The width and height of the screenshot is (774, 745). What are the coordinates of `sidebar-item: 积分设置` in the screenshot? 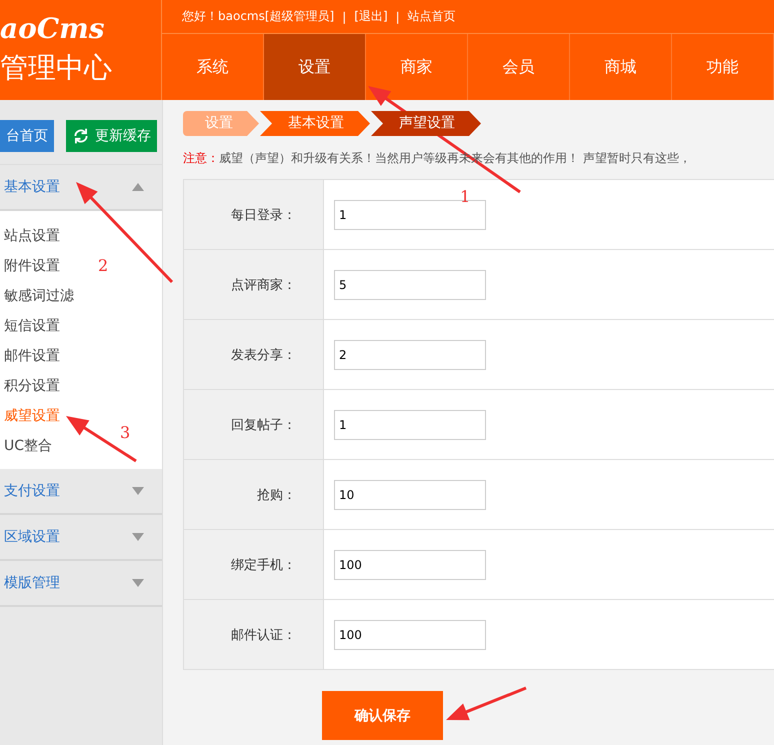 It's located at (30, 386).